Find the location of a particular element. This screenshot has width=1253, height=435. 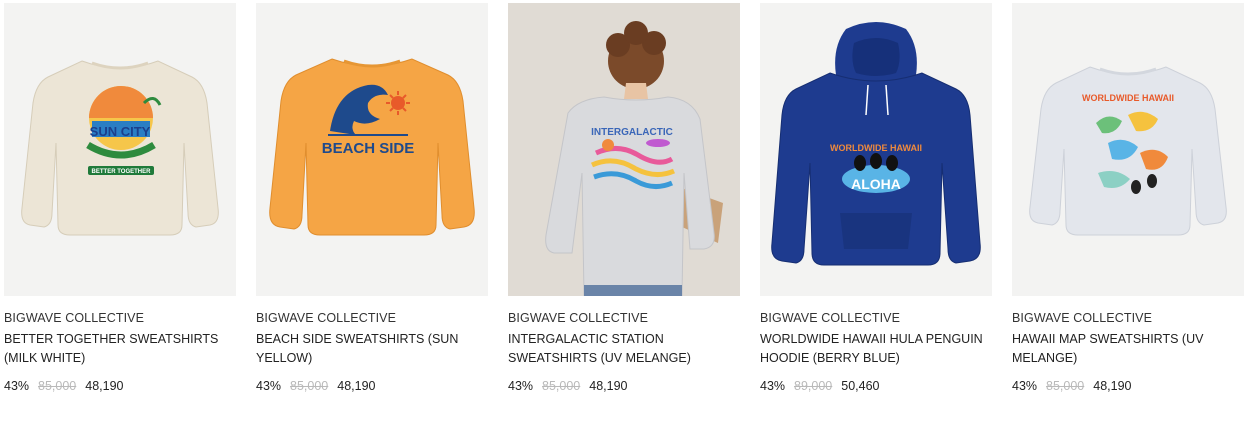

product-image: WORLDWIDE HAWAII is located at coordinates (1128, 149).